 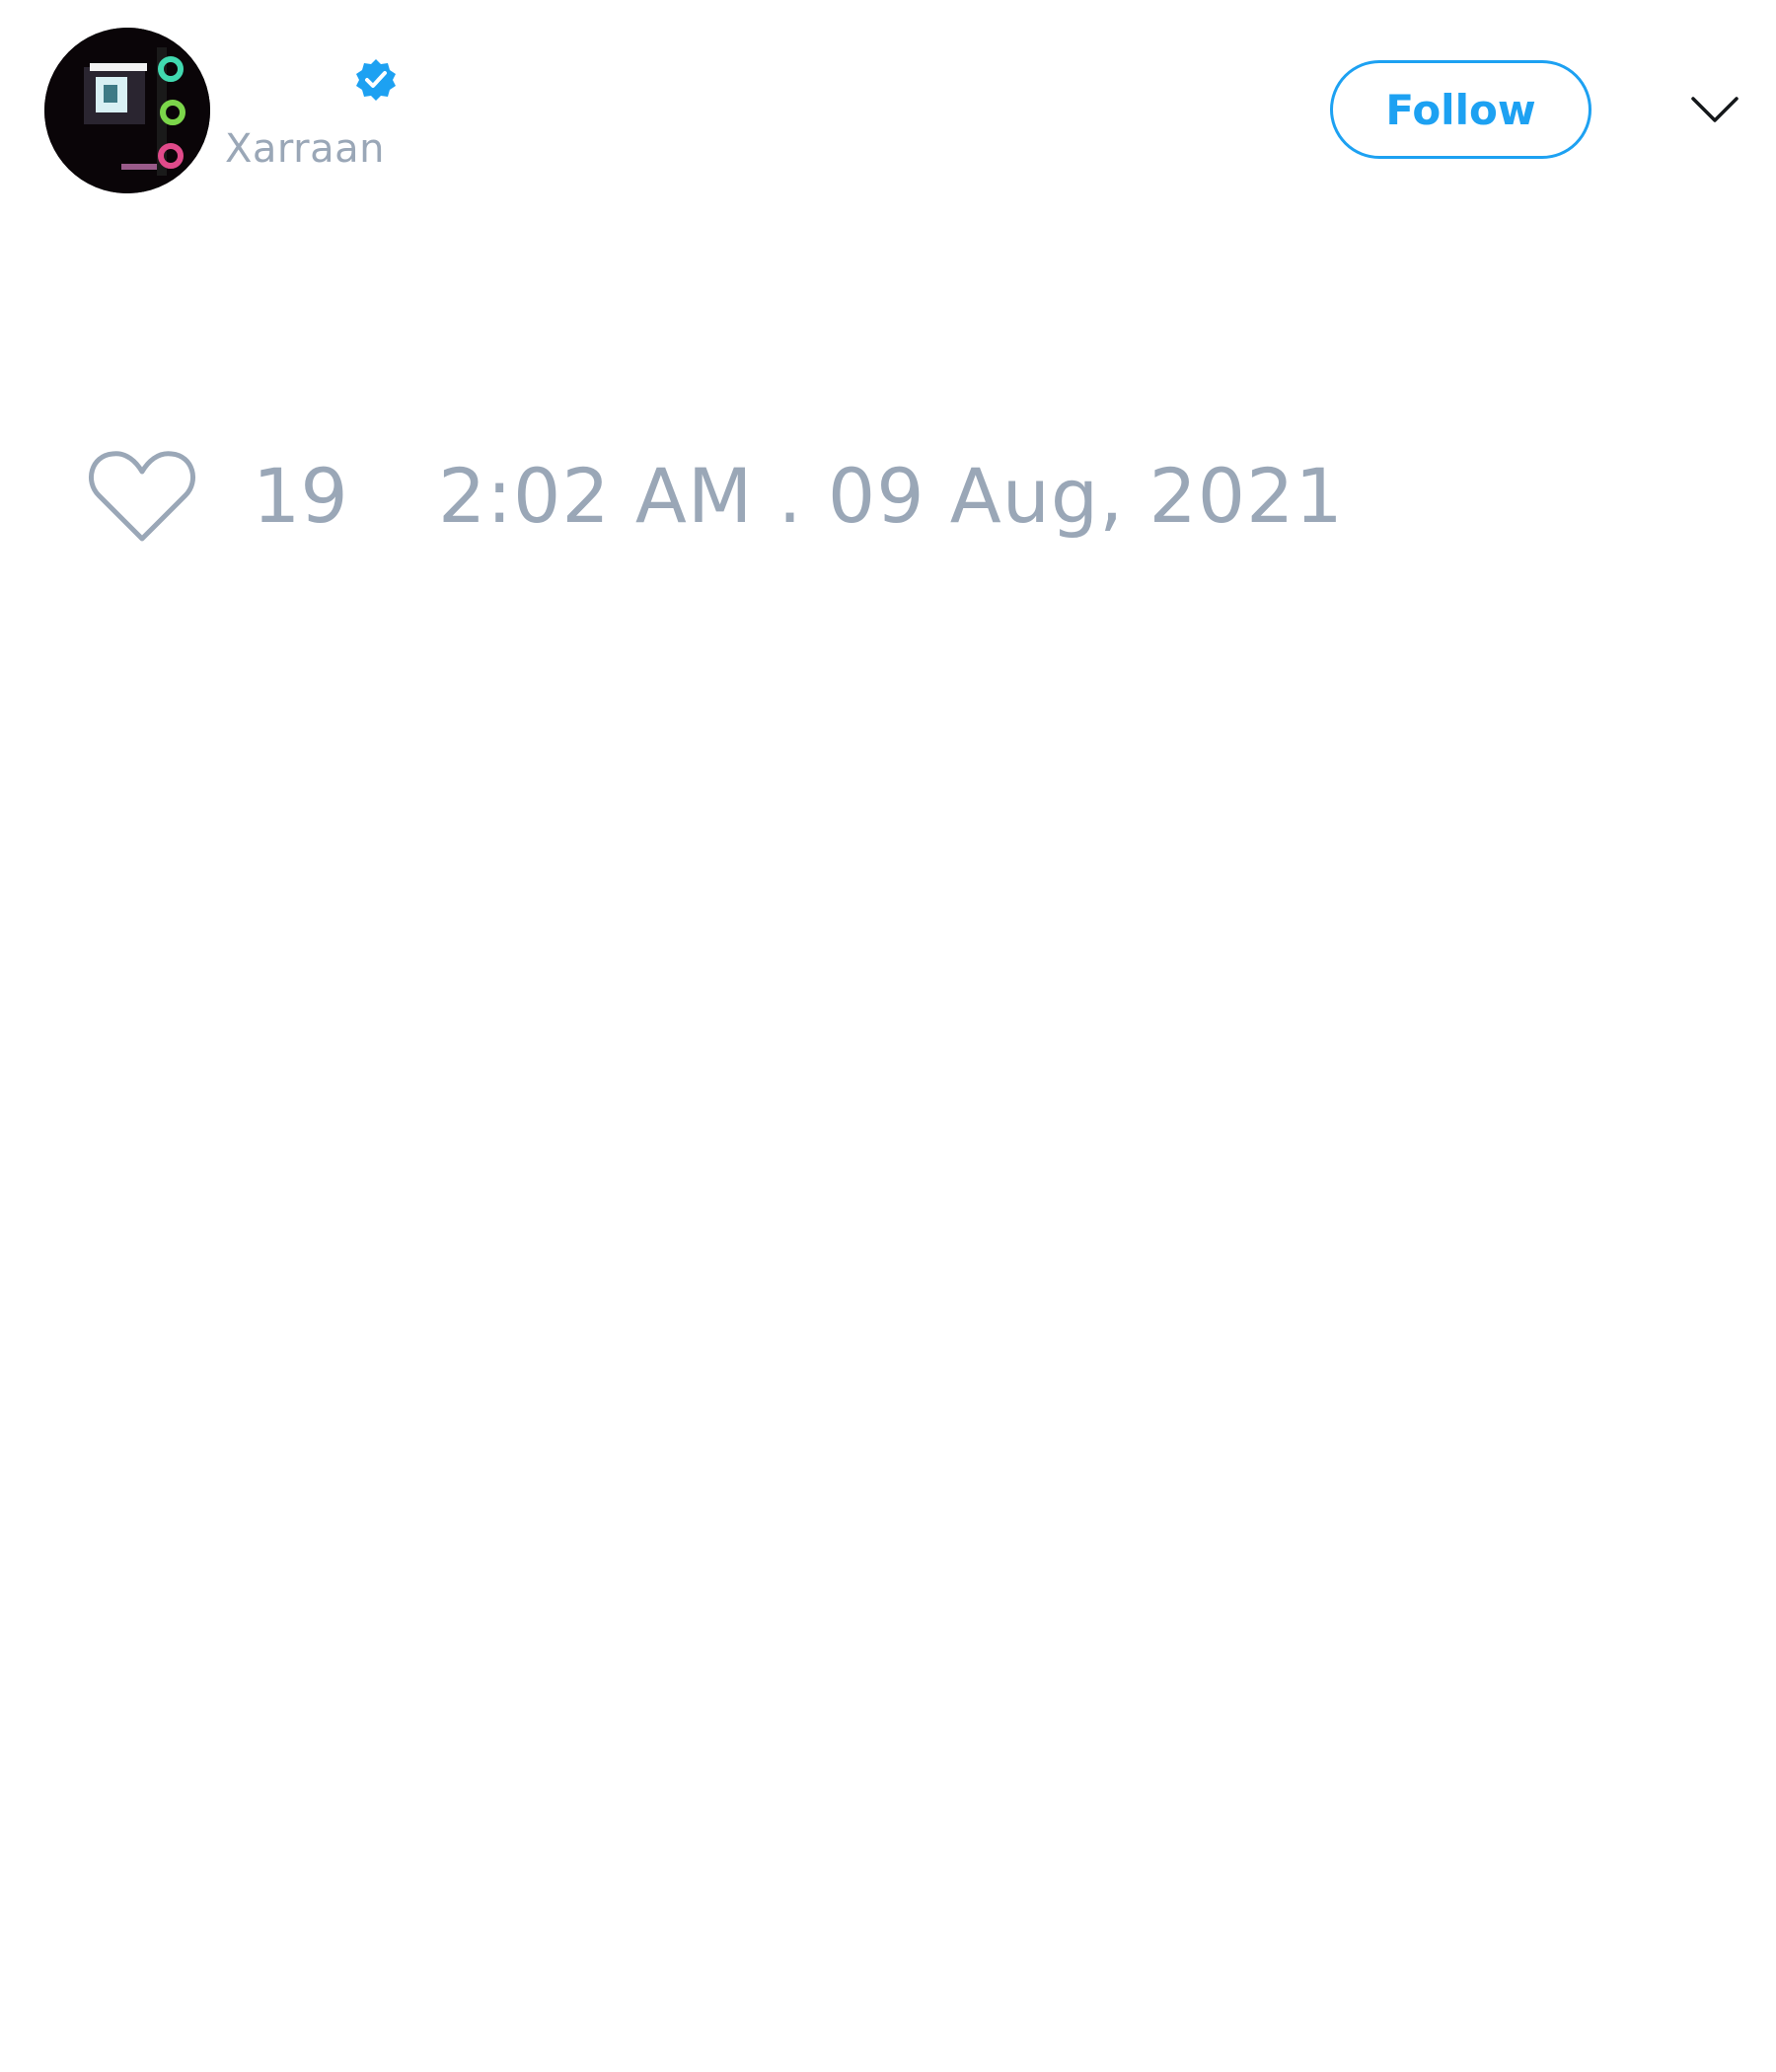 I want to click on follow-button: Follow, so click(x=1461, y=110).